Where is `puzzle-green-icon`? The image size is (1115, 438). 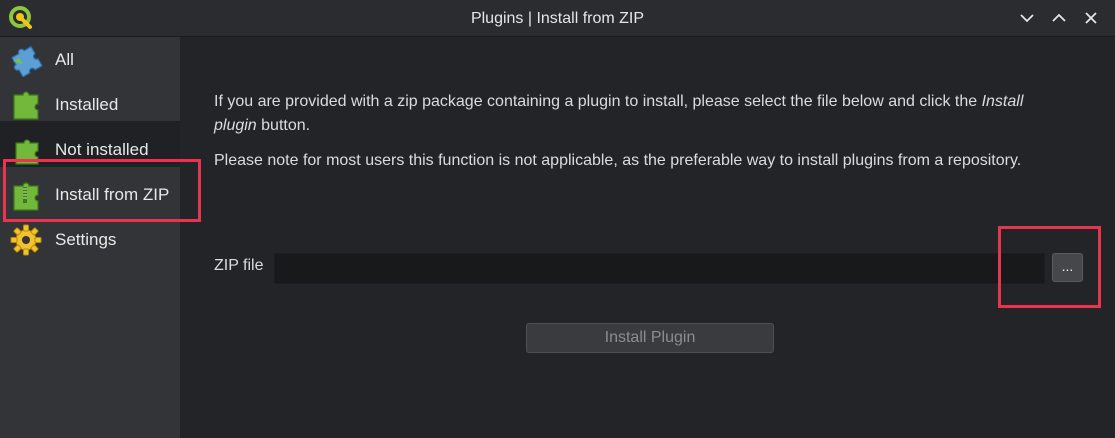 puzzle-green-icon is located at coordinates (26, 105).